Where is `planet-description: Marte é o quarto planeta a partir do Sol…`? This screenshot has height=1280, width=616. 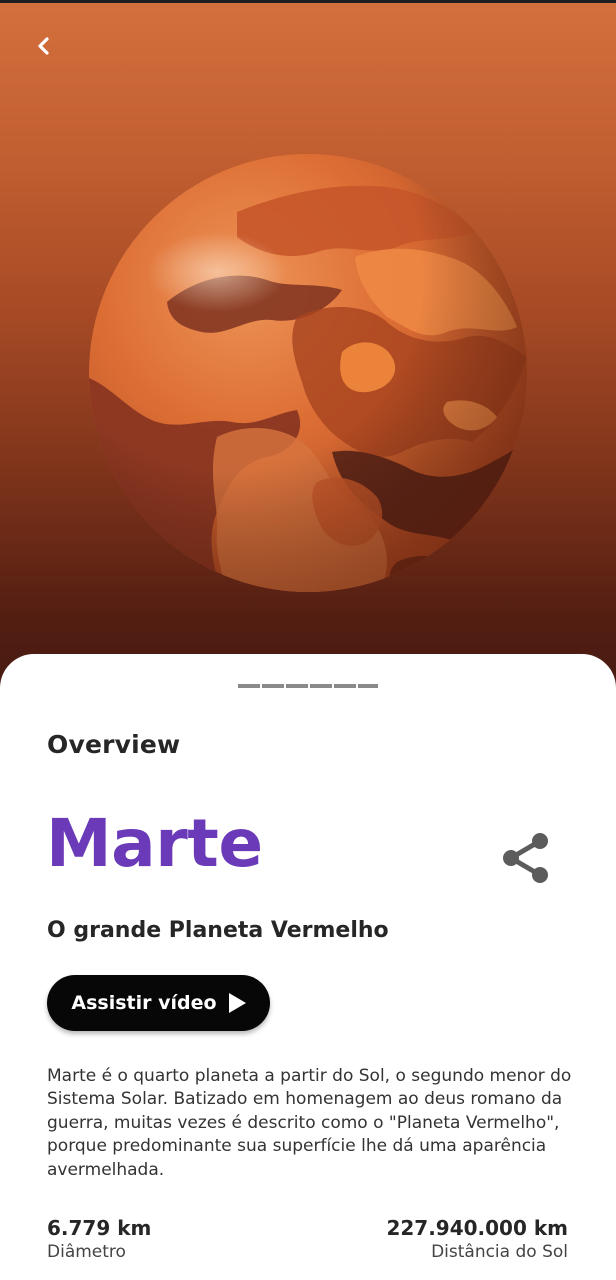 planet-description: Marte é o quarto planeta a partir do Sol… is located at coordinates (309, 1123).